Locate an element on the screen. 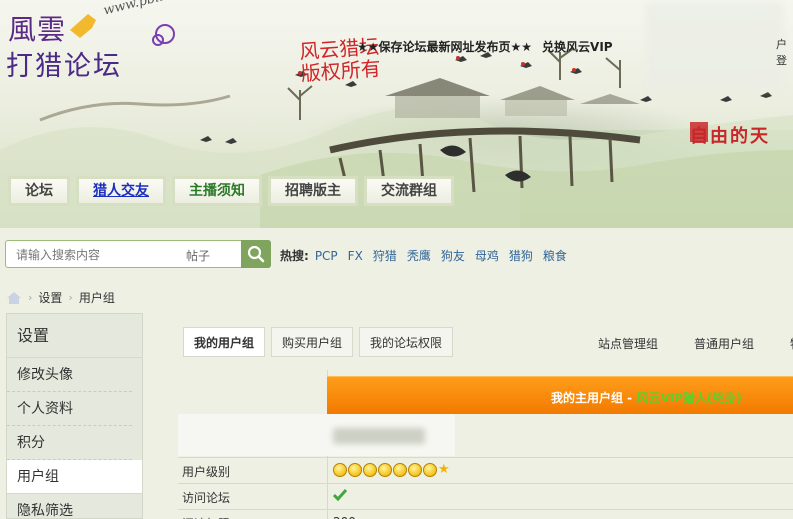 This screenshot has width=793, height=519. site-logo: 風雲 打猎论坛 www.pblie.com is located at coordinates (106, 41).